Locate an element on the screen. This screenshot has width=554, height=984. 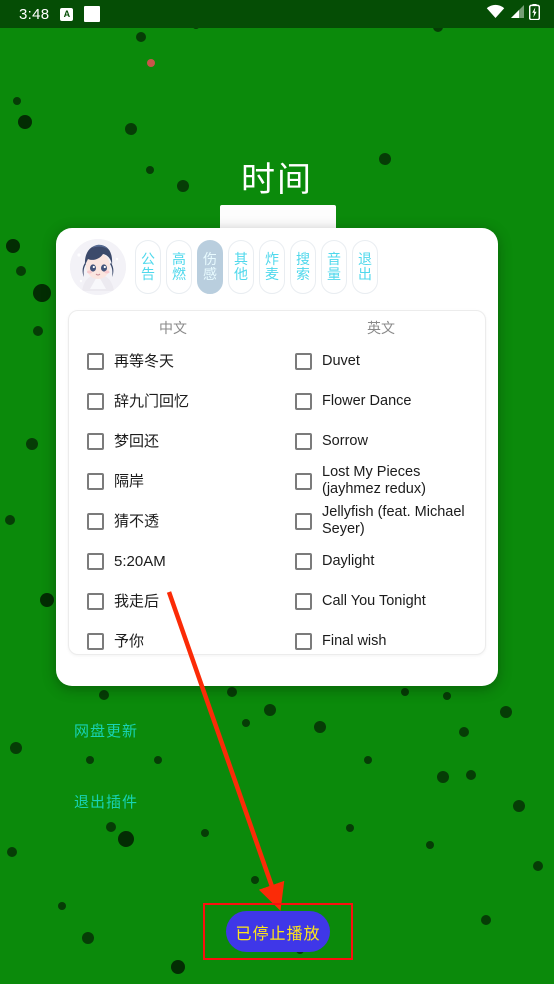
tab-char-bottom: 感 is located at coordinates (210, 274).